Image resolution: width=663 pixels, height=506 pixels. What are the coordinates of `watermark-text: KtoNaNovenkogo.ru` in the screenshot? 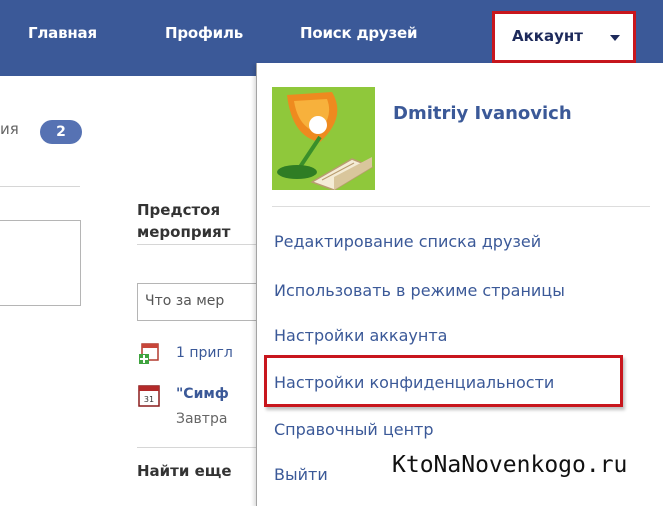 It's located at (510, 465).